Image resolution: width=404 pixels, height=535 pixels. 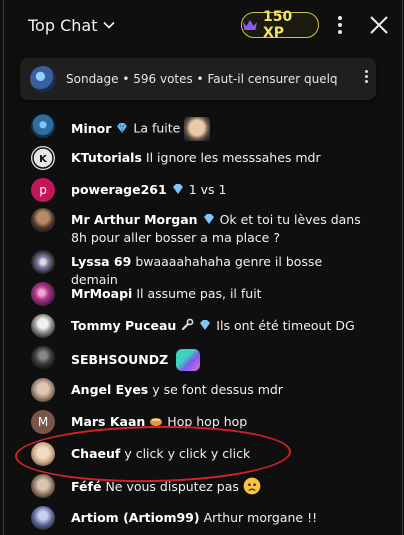 I want to click on message-text: Arthur morgane !!, so click(x=260, y=517).